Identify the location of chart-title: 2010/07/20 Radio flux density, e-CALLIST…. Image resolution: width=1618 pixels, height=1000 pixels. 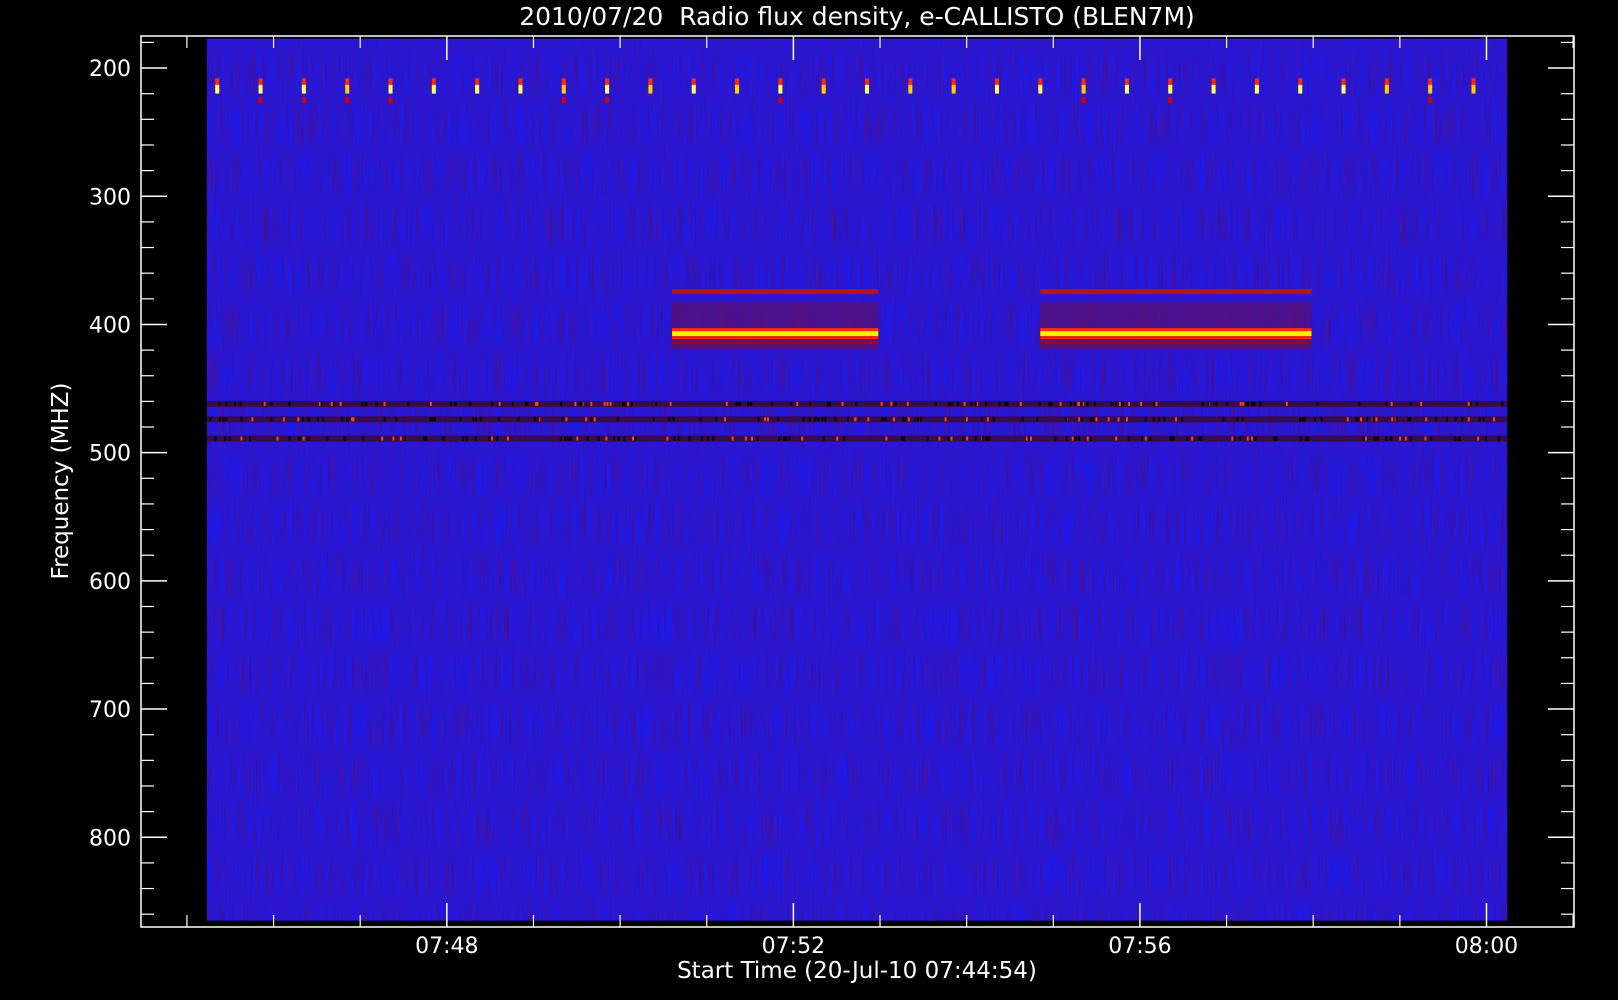
(857, 16).